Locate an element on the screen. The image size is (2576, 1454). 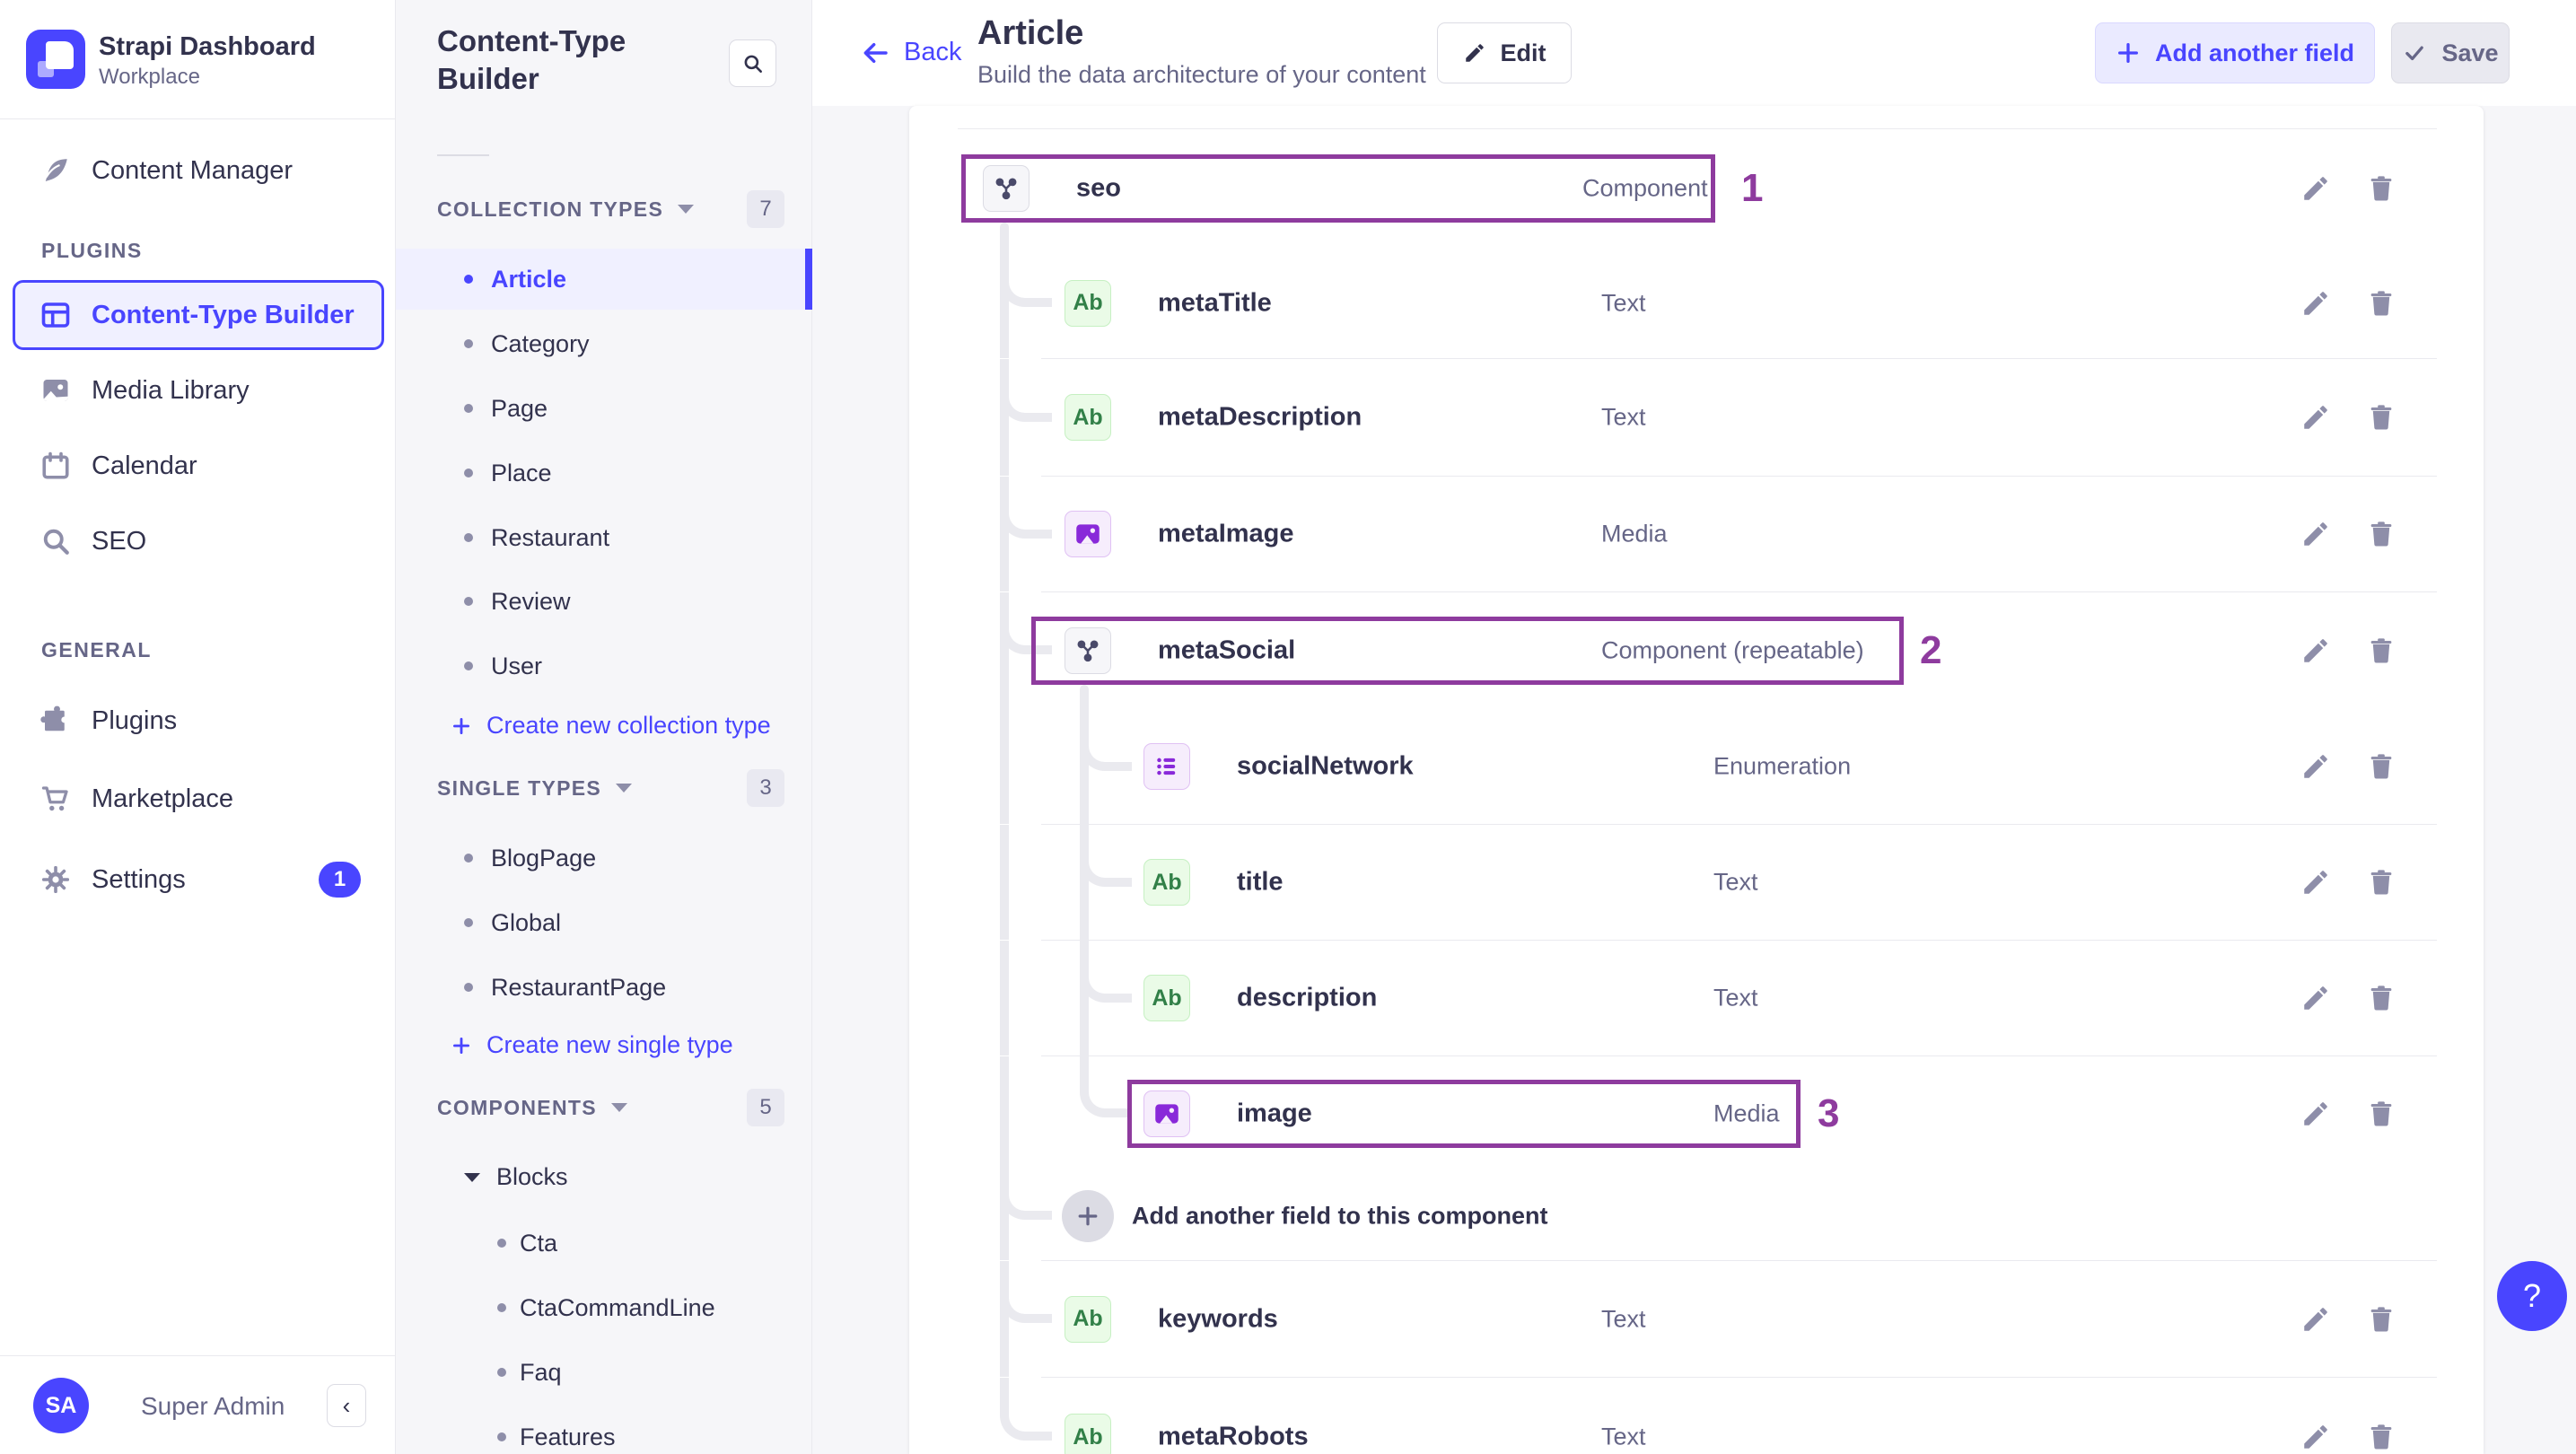
sidebar-item-settings: Settings 1 is located at coordinates (198, 879).